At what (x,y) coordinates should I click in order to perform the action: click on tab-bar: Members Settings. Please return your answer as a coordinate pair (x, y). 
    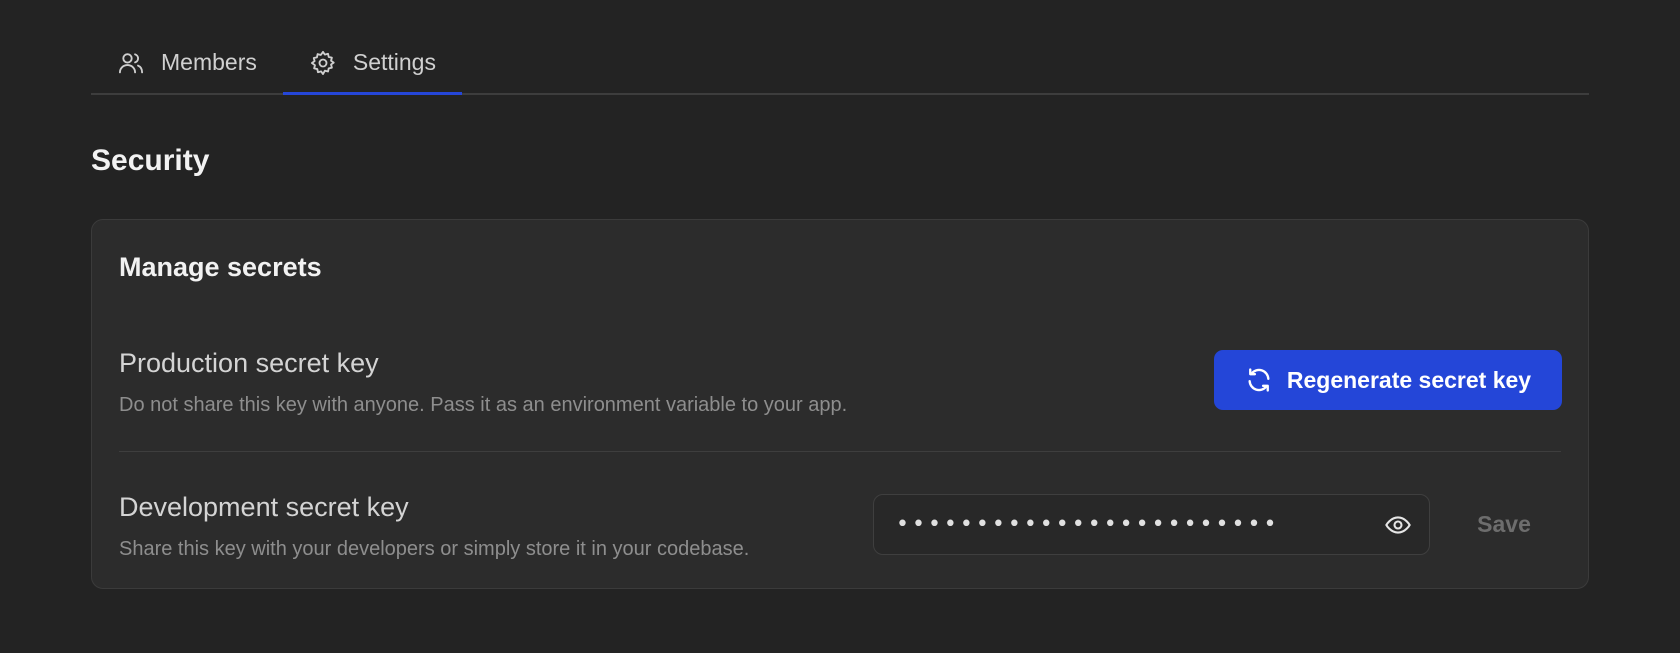
    Looking at the image, I should click on (840, 63).